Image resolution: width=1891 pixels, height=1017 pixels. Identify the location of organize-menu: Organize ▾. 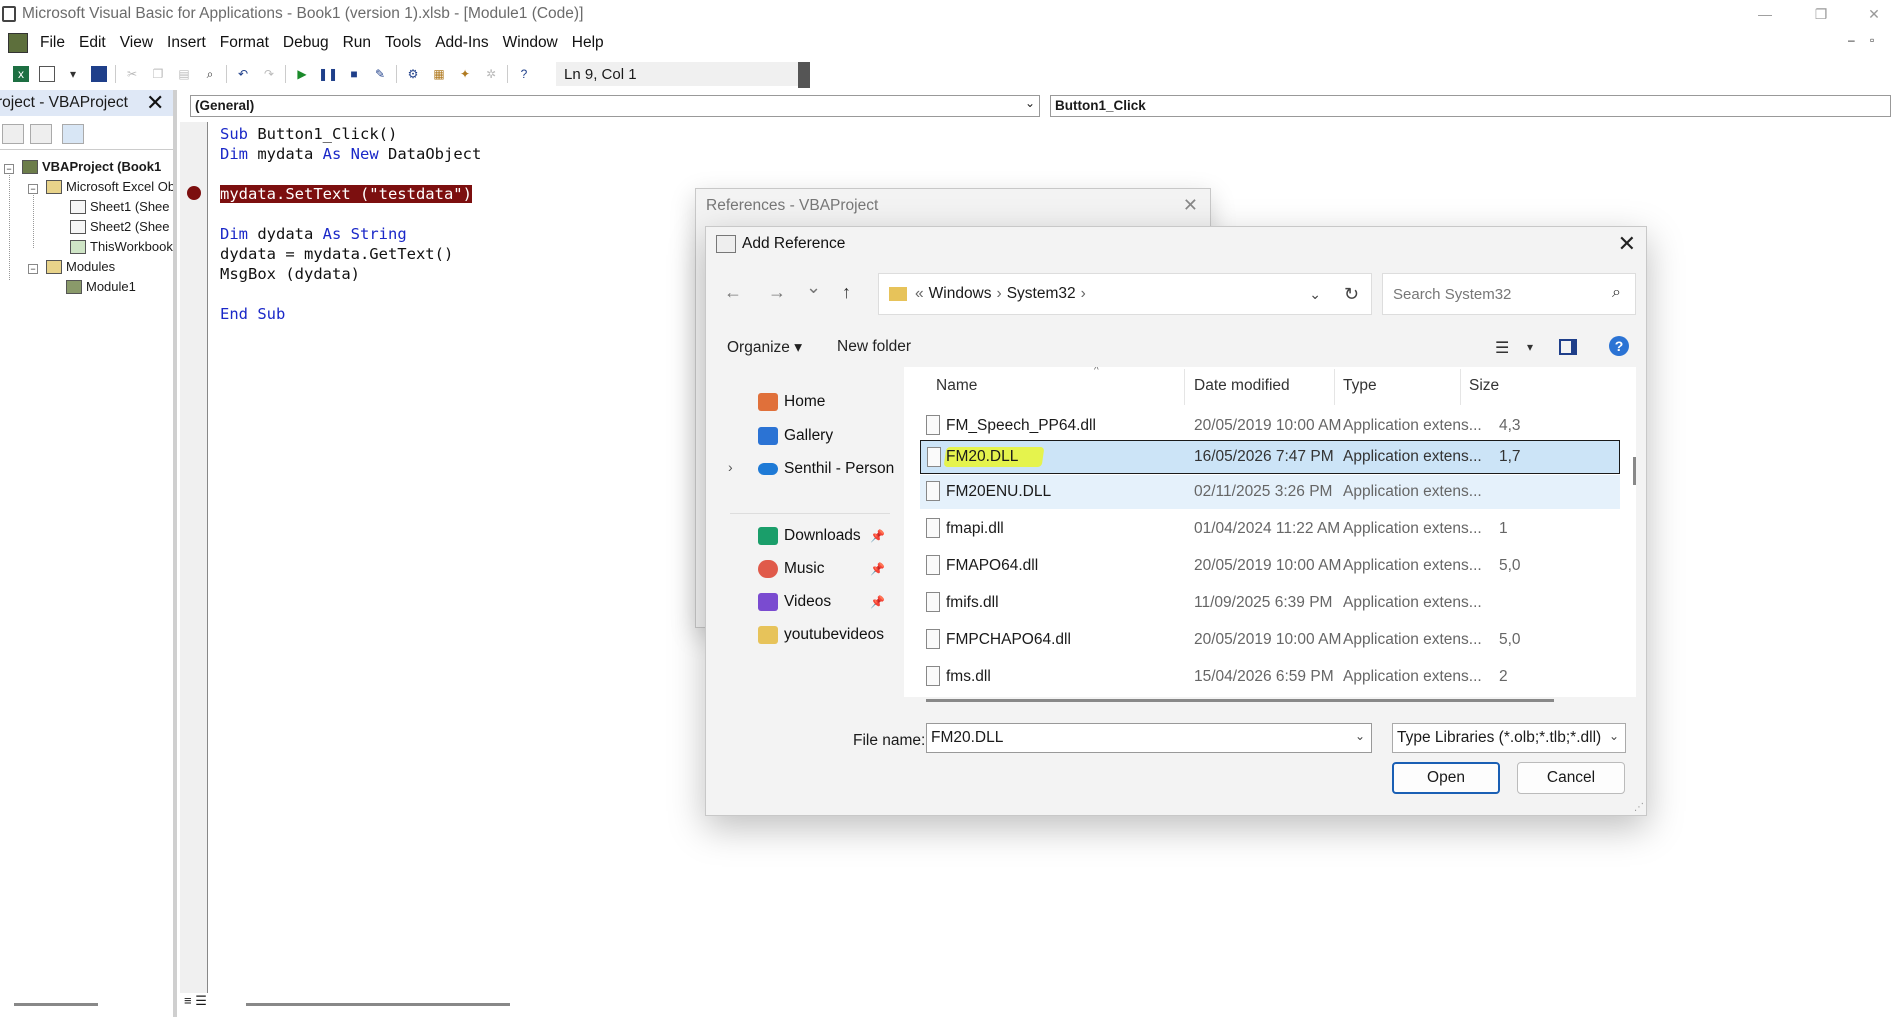
(764, 347).